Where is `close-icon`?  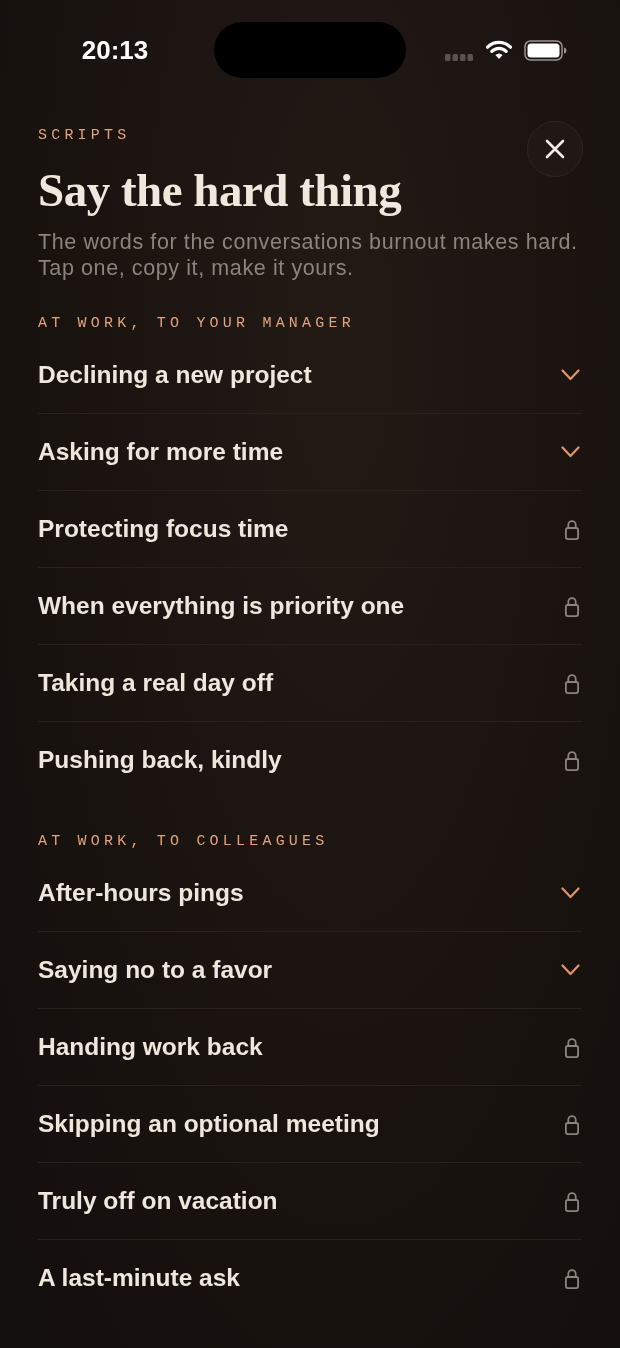
close-icon is located at coordinates (555, 149).